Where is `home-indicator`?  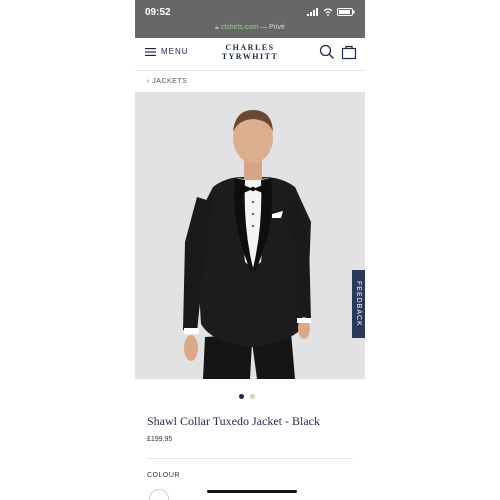 home-indicator is located at coordinates (252, 491).